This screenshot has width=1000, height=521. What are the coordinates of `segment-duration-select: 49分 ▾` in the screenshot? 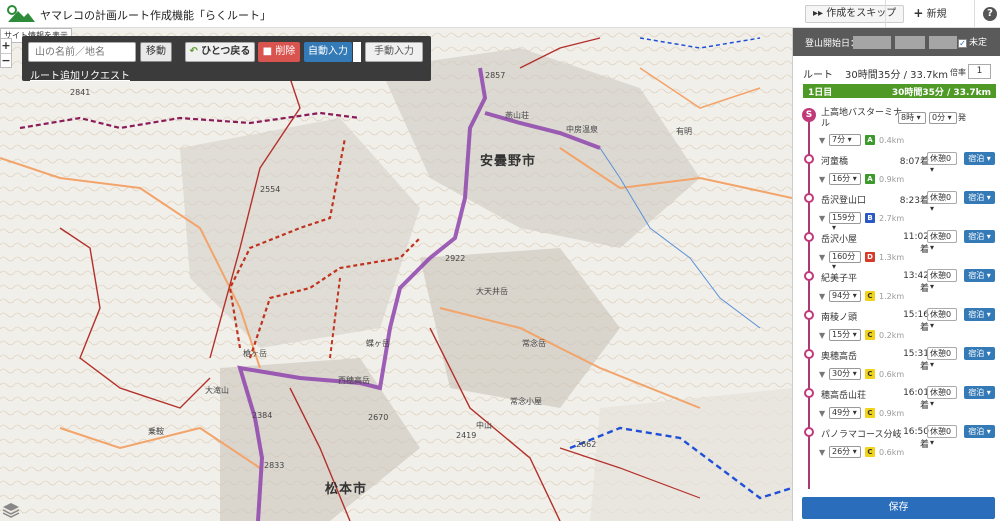 It's located at (845, 413).